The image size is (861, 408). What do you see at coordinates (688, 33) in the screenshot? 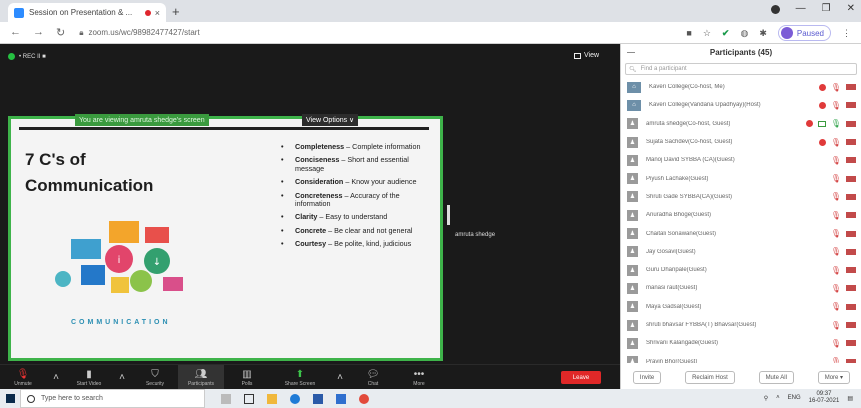
I see `camera-icon: ■` at bounding box center [688, 33].